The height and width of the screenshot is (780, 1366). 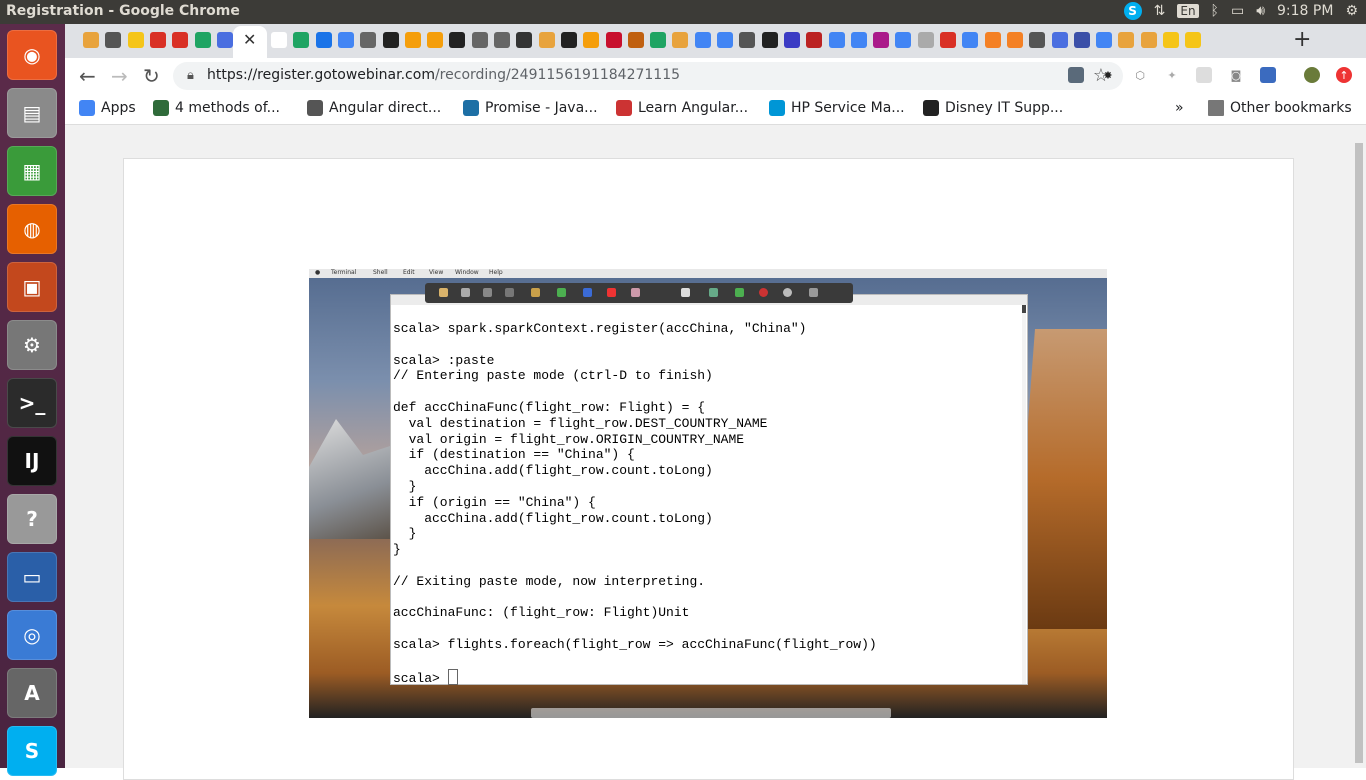 What do you see at coordinates (1024, 494) in the screenshot?
I see `terminal-scrollbar` at bounding box center [1024, 494].